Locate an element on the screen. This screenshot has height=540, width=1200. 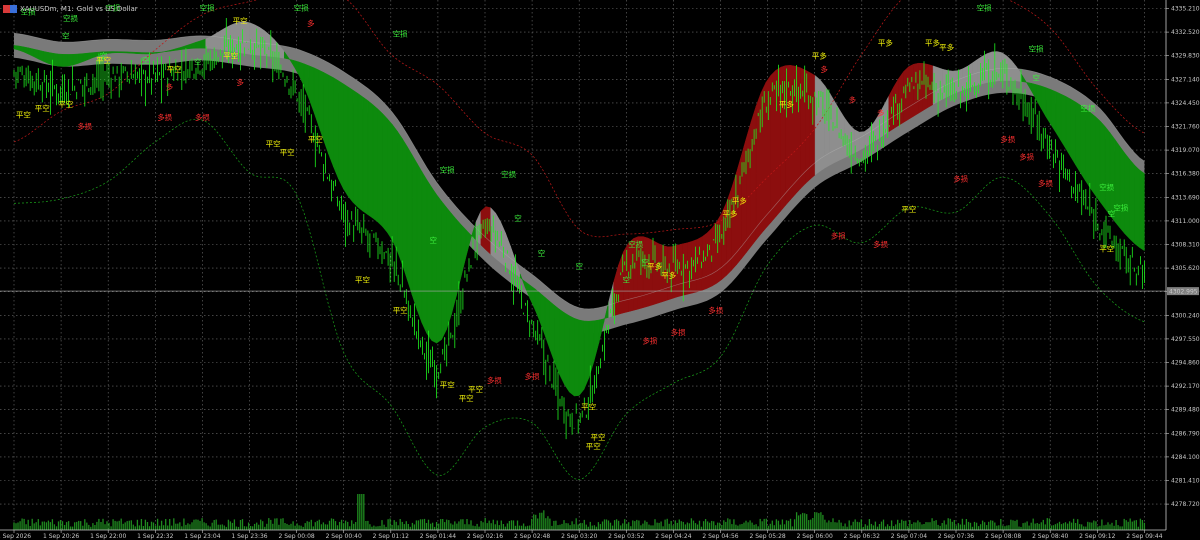
price-tick-label: 4311.000 is located at coordinates (1185, 221).